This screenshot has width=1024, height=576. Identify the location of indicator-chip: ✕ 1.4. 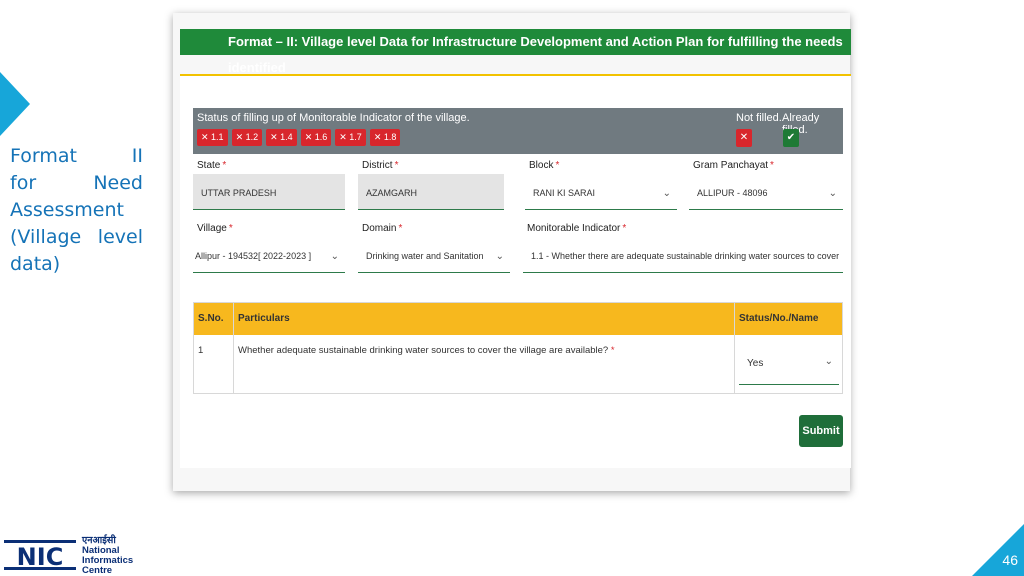
(281, 137).